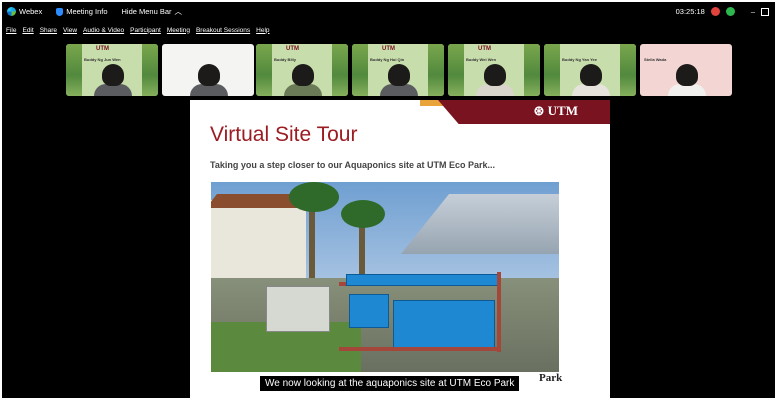 The image size is (777, 400). Describe the element at coordinates (422, 280) in the screenshot. I see `photo-grow-bed` at that location.